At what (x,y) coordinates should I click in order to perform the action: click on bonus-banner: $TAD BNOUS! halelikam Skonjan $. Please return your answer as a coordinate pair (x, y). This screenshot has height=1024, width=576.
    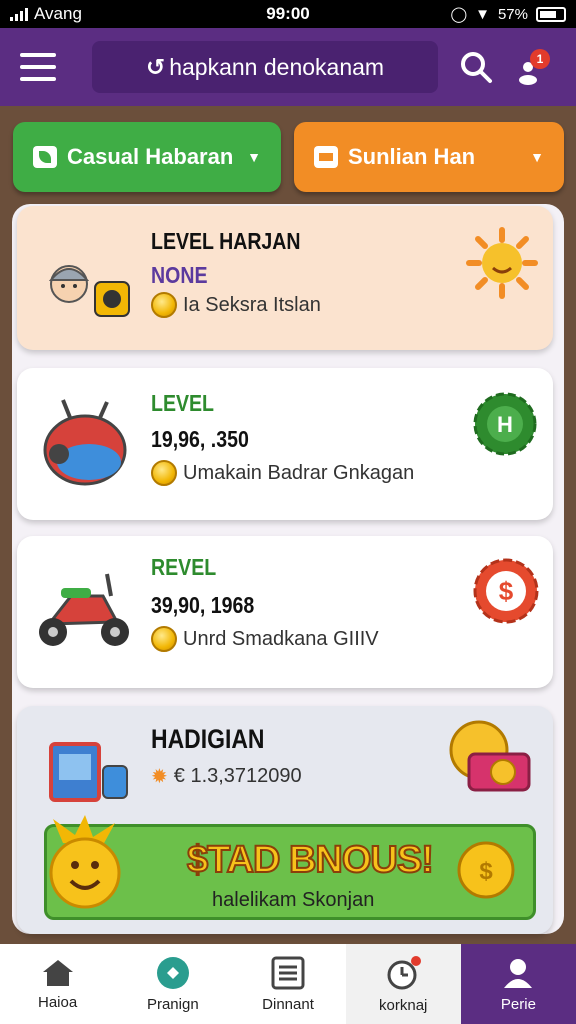
    Looking at the image, I should click on (290, 867).